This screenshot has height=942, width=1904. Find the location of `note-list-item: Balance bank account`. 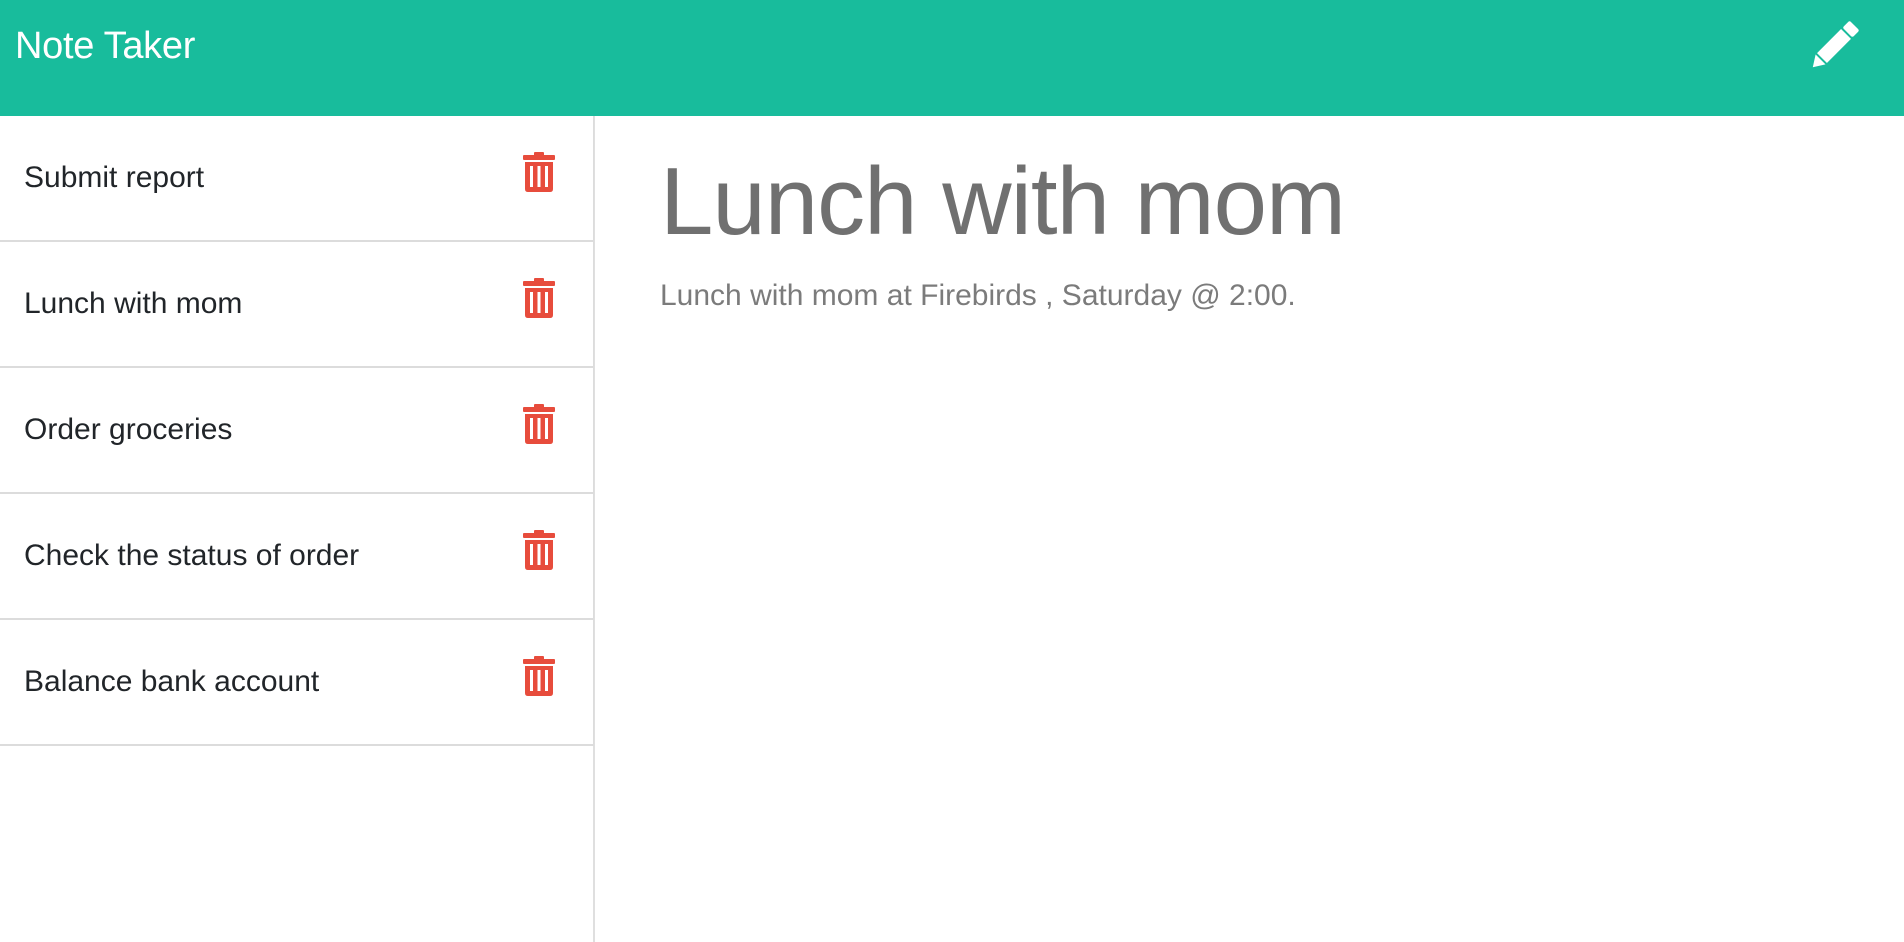

note-list-item: Balance bank account is located at coordinates (296, 681).